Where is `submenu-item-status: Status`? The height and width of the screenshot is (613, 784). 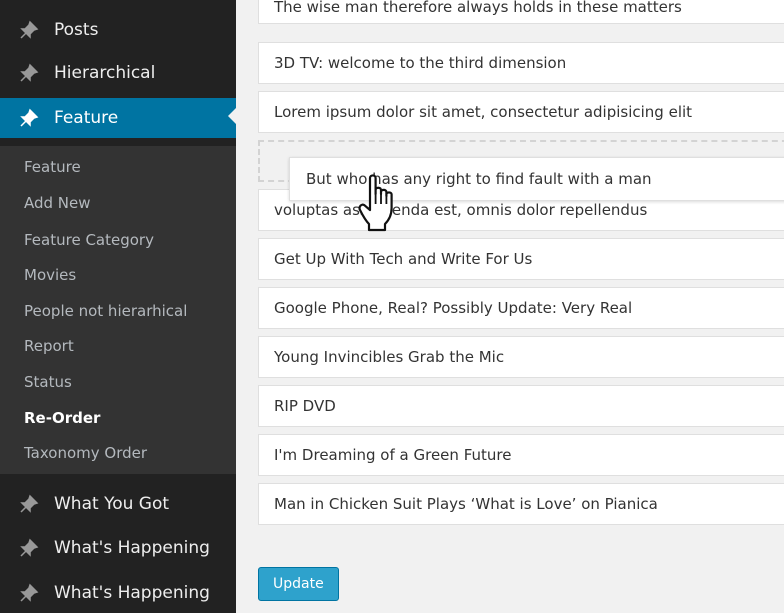 submenu-item-status: Status is located at coordinates (48, 382).